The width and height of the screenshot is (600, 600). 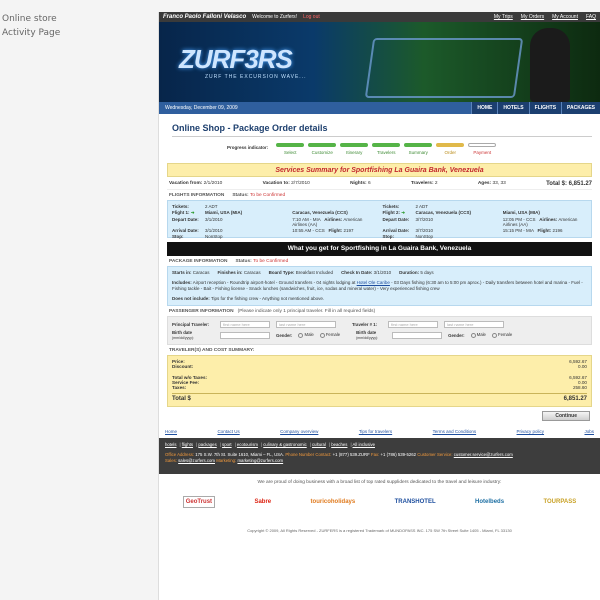 What do you see at coordinates (290, 149) in the screenshot?
I see `step-select: Select` at bounding box center [290, 149].